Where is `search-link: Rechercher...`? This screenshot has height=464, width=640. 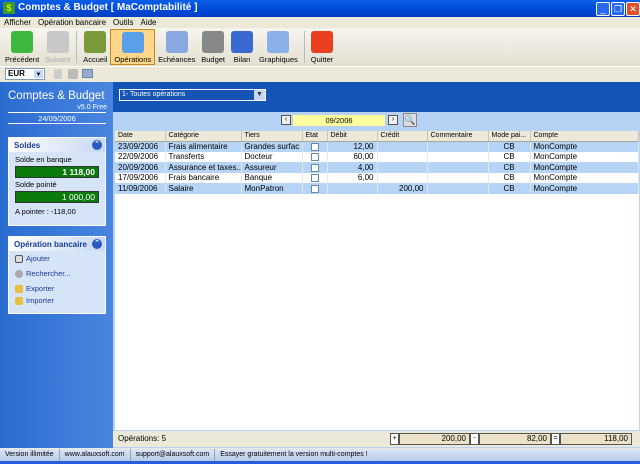
search-link: Rechercher... is located at coordinates (57, 273).